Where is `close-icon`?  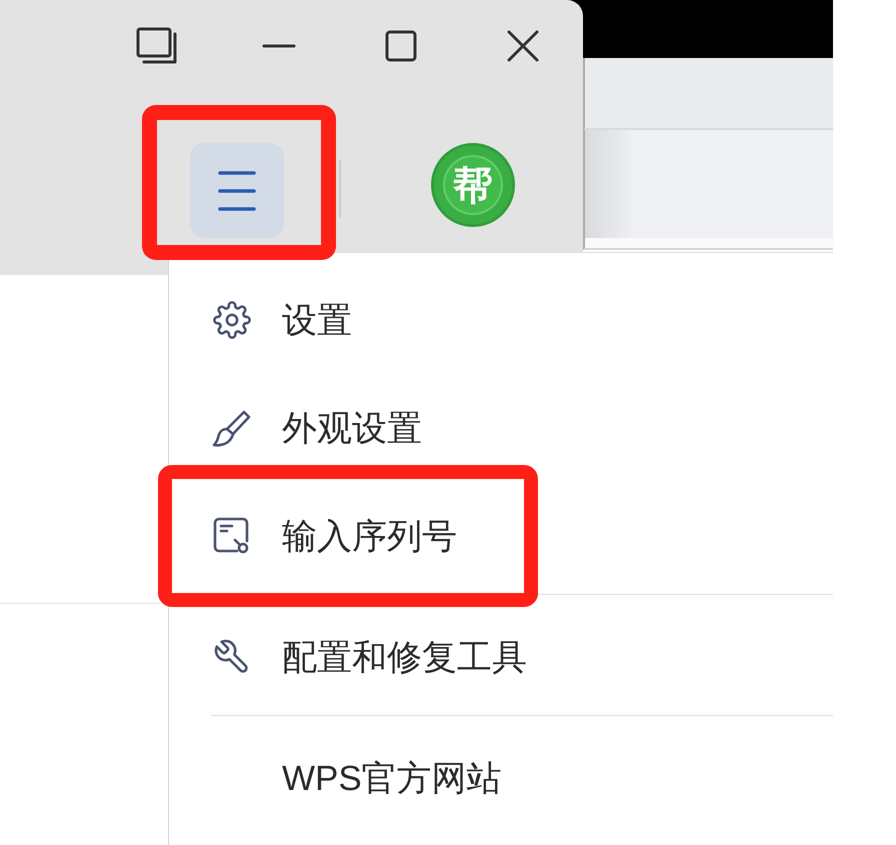
close-icon is located at coordinates (523, 46).